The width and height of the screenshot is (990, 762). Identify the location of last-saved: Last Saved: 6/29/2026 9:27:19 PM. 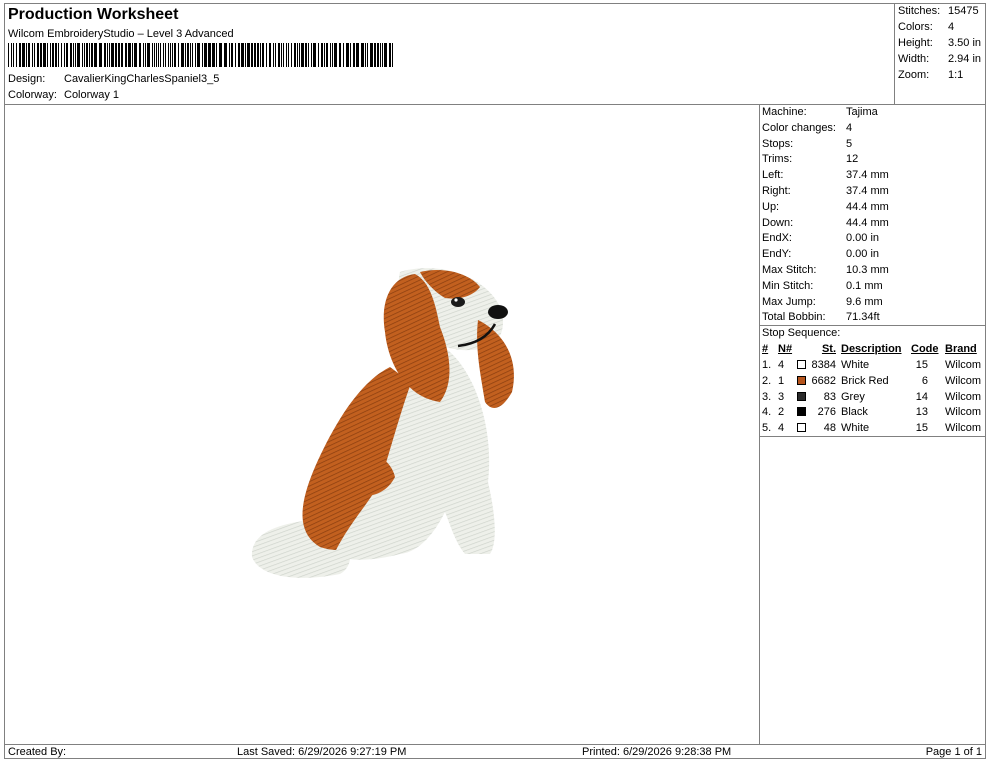
(322, 752).